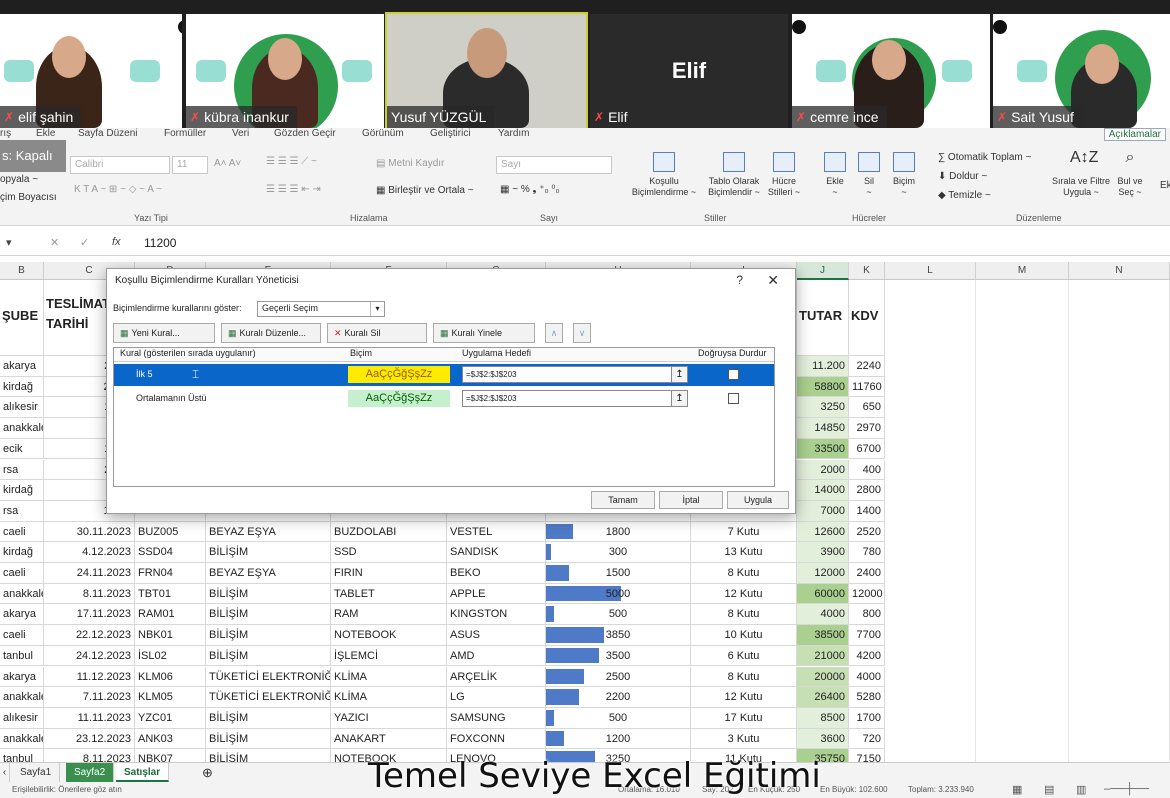 Image resolution: width=1170 pixels, height=798 pixels. I want to click on format-cells-button: Biçim ~, so click(904, 175).